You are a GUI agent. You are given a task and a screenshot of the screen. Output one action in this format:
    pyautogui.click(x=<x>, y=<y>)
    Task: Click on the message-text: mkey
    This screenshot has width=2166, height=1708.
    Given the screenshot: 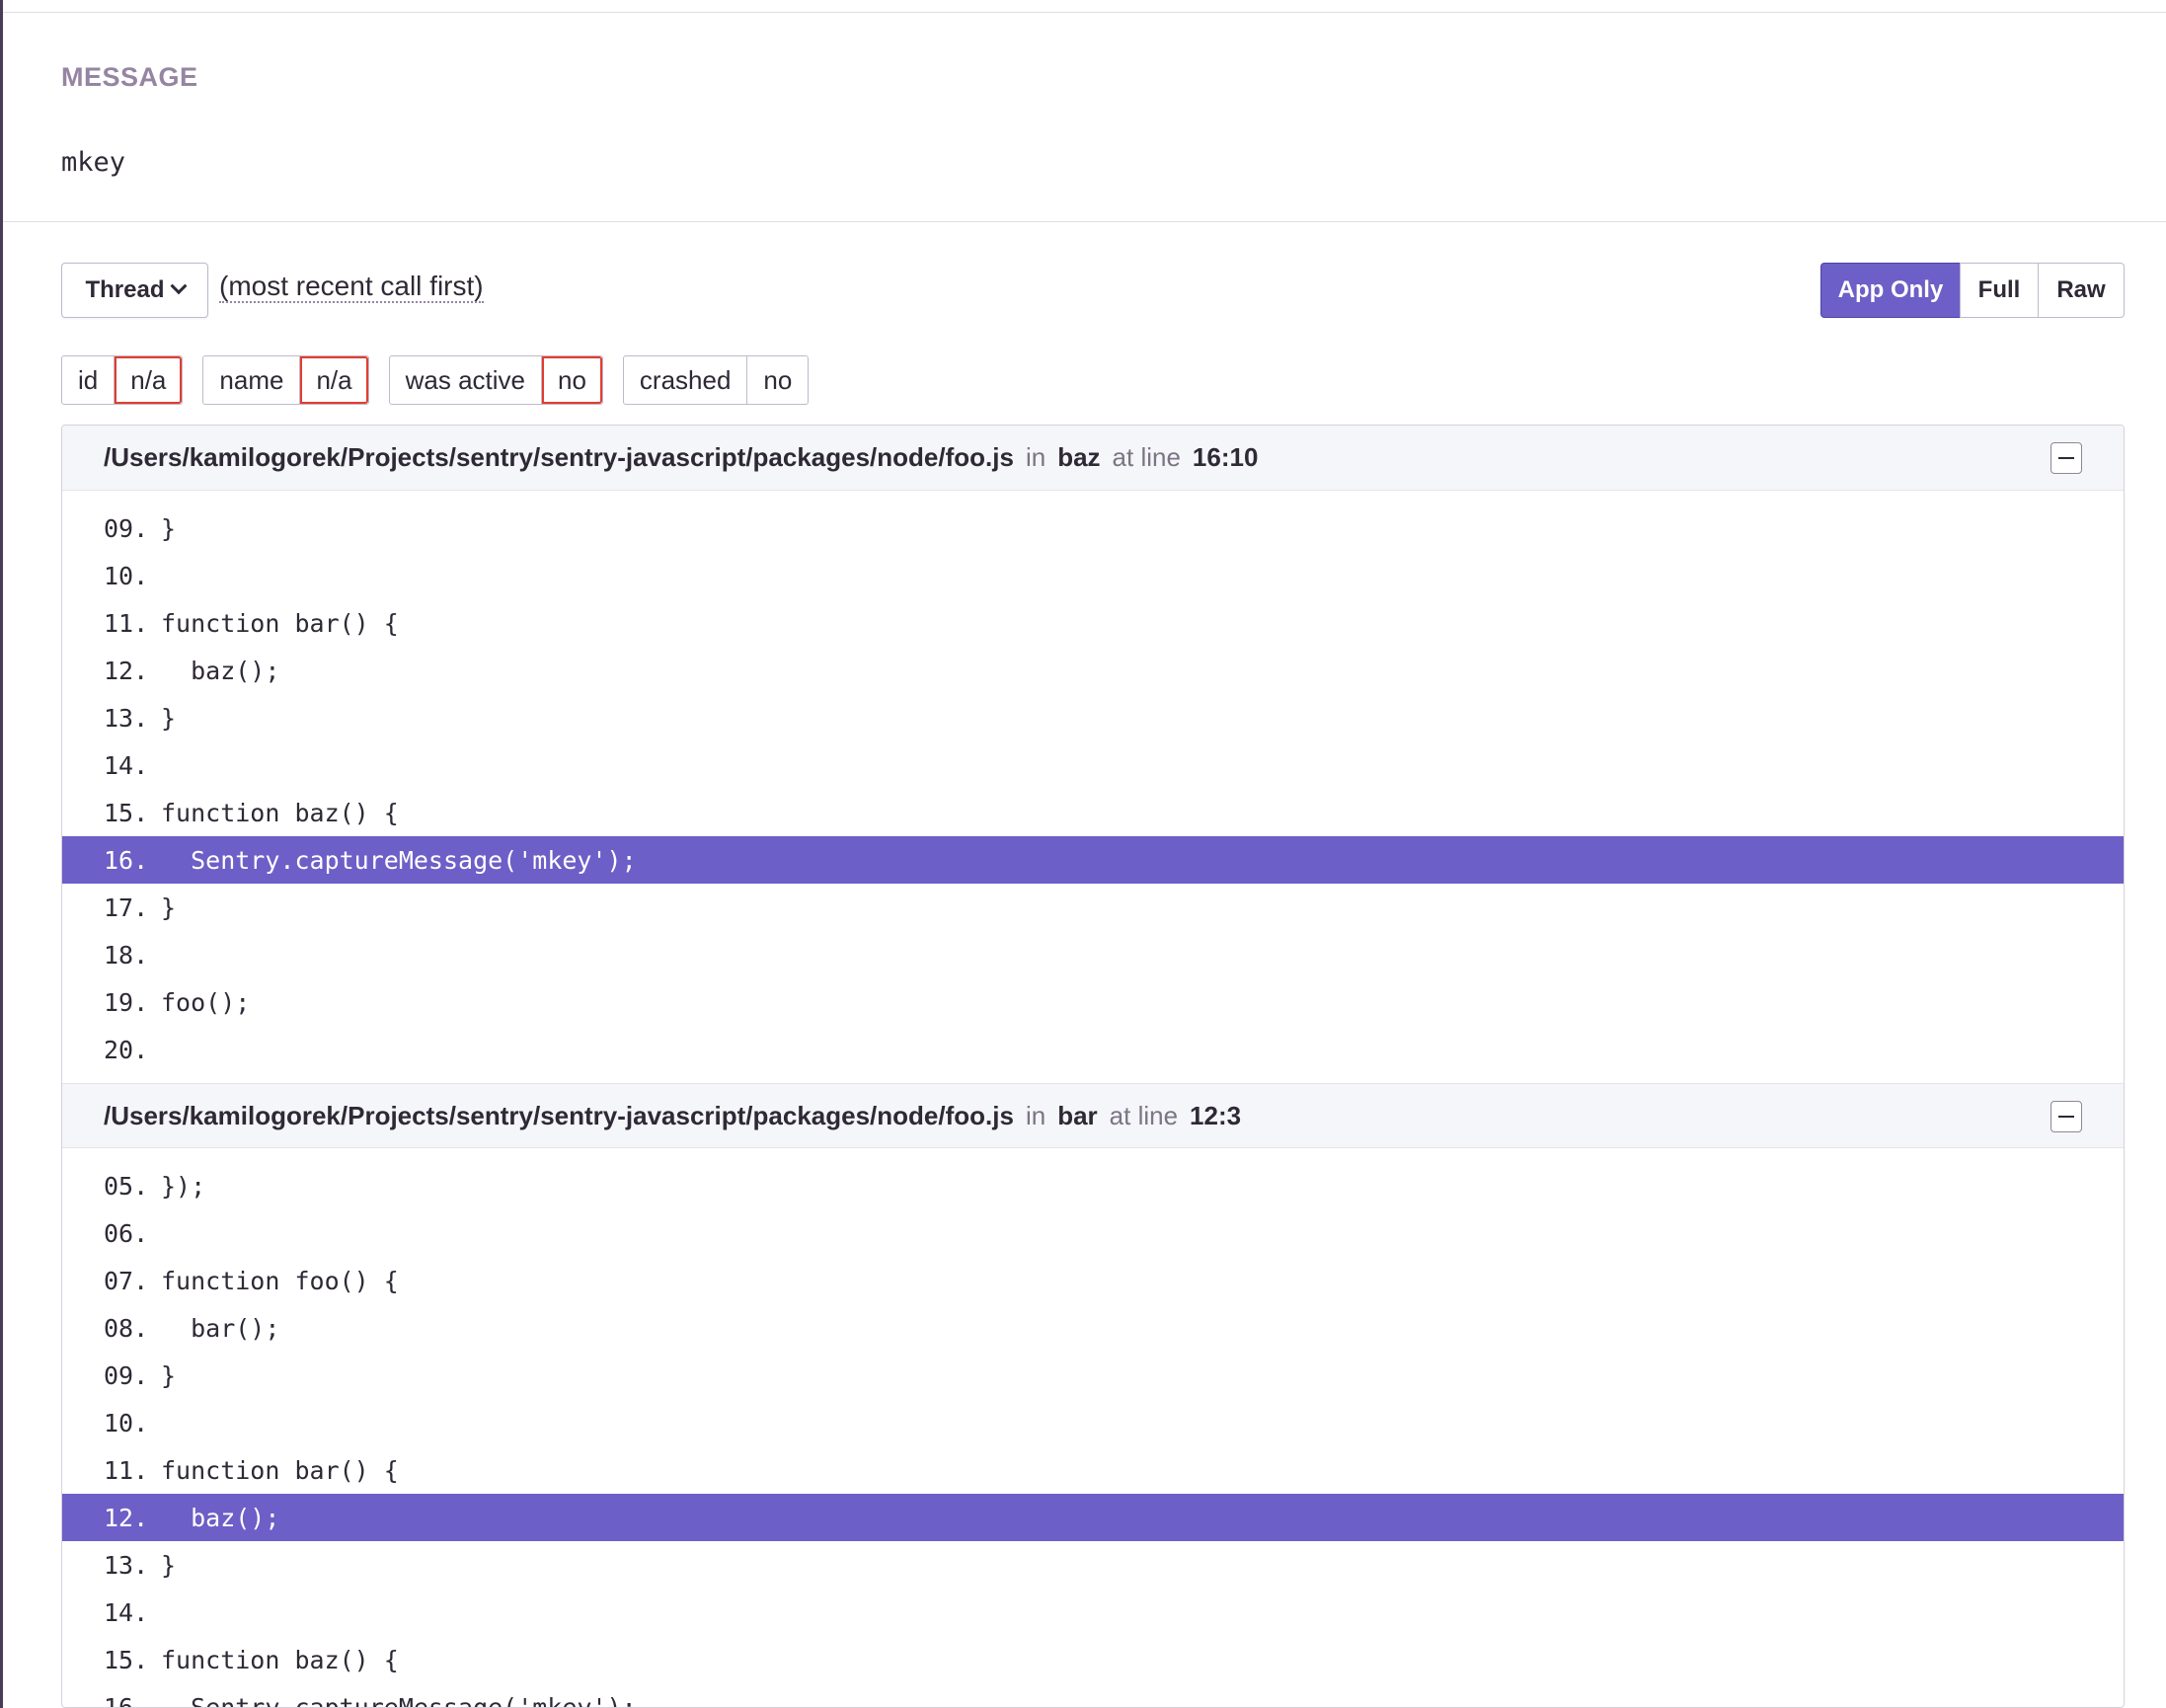 What is the action you would take?
    pyautogui.click(x=94, y=162)
    